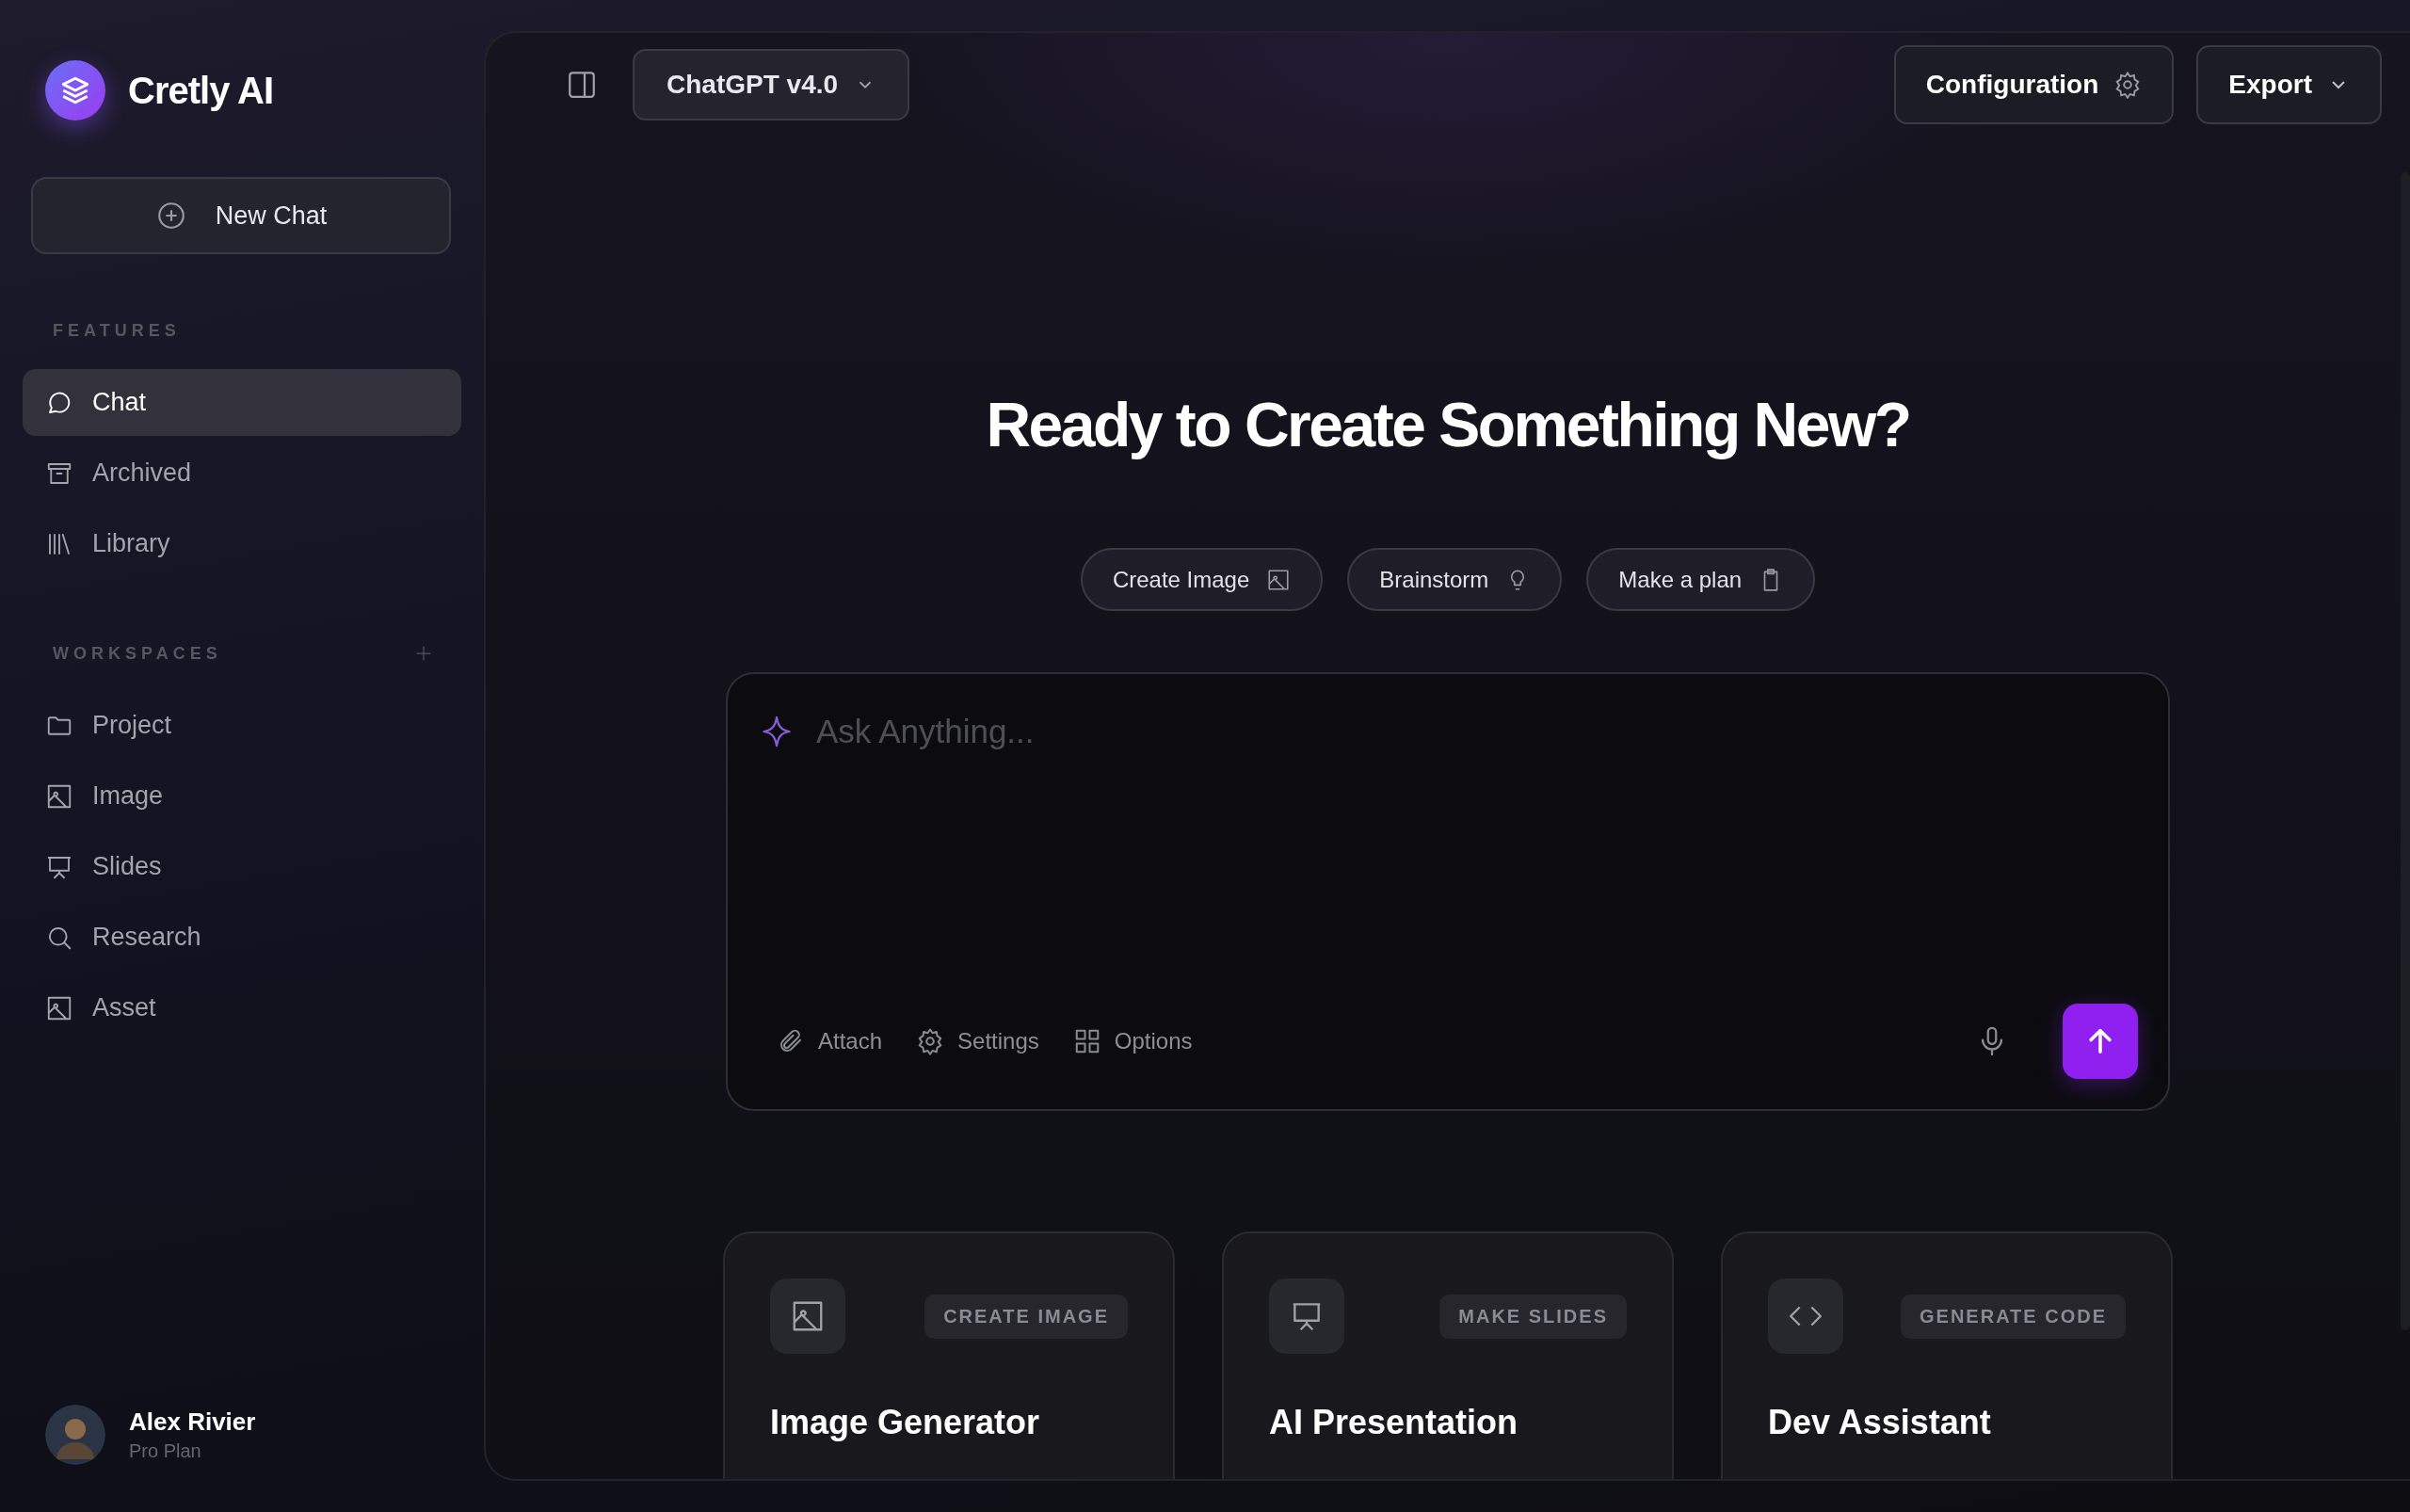 The width and height of the screenshot is (2410, 1512). Describe the element at coordinates (1306, 1316) in the screenshot. I see `presentation-icon` at that location.